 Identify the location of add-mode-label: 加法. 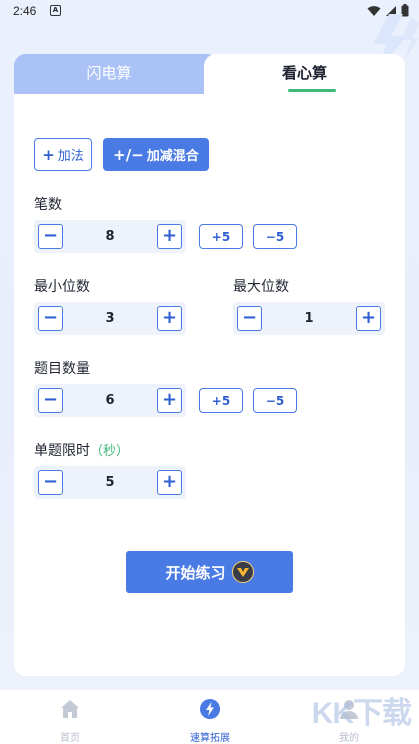
(70, 156).